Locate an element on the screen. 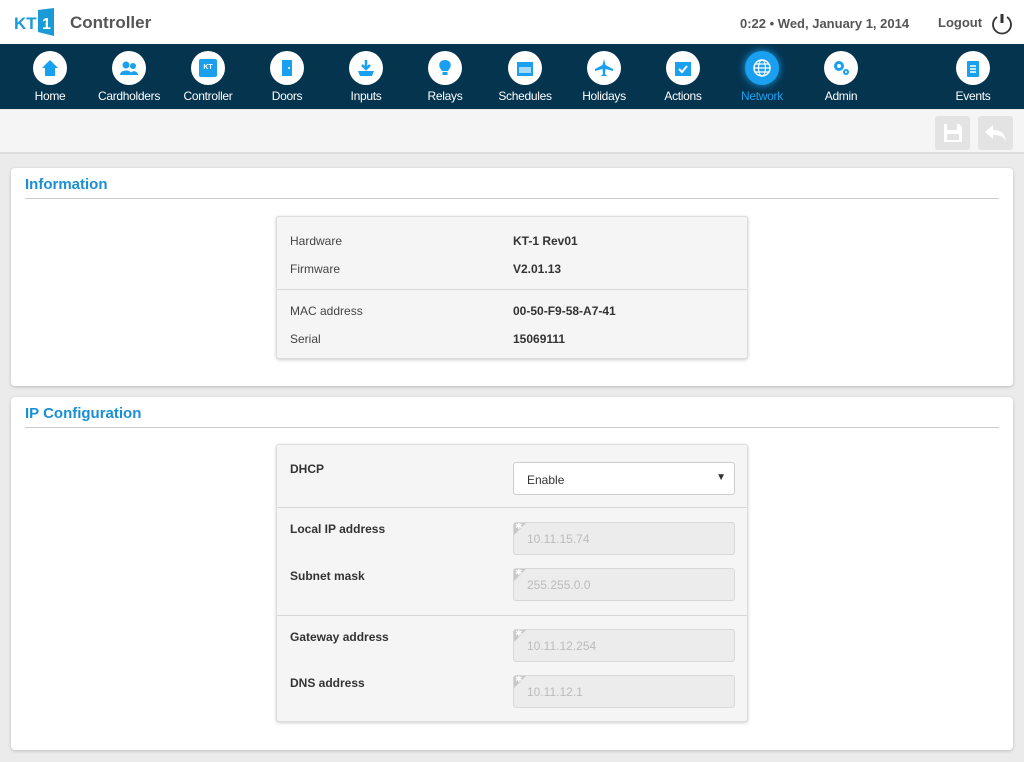 The image size is (1024, 762). kt1-logo: KT 1 is located at coordinates (34, 22).